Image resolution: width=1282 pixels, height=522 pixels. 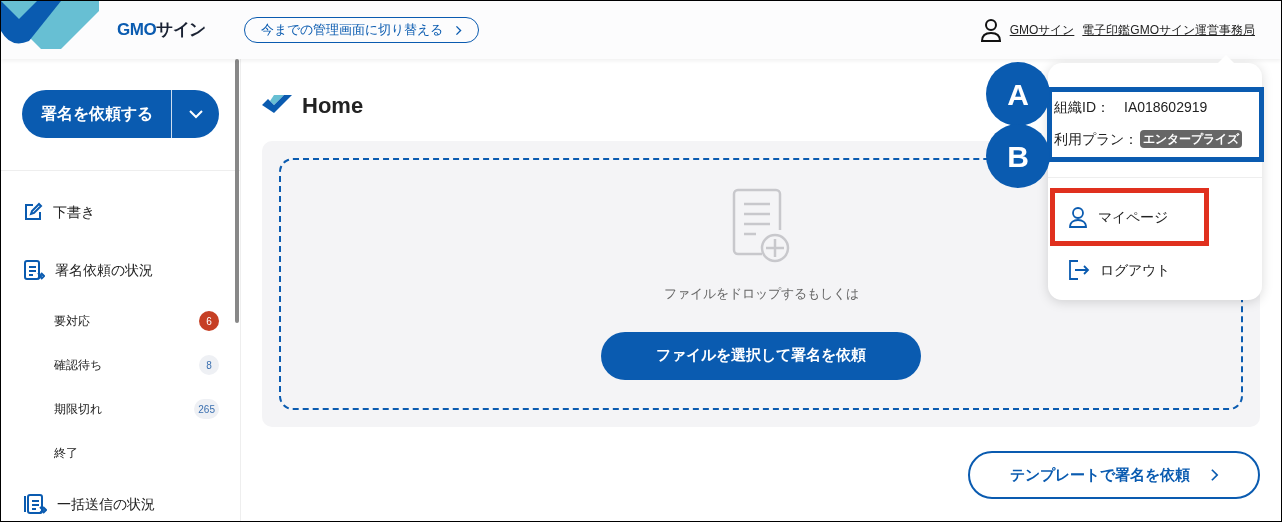 I want to click on callout-marker: B, so click(x=1018, y=156).